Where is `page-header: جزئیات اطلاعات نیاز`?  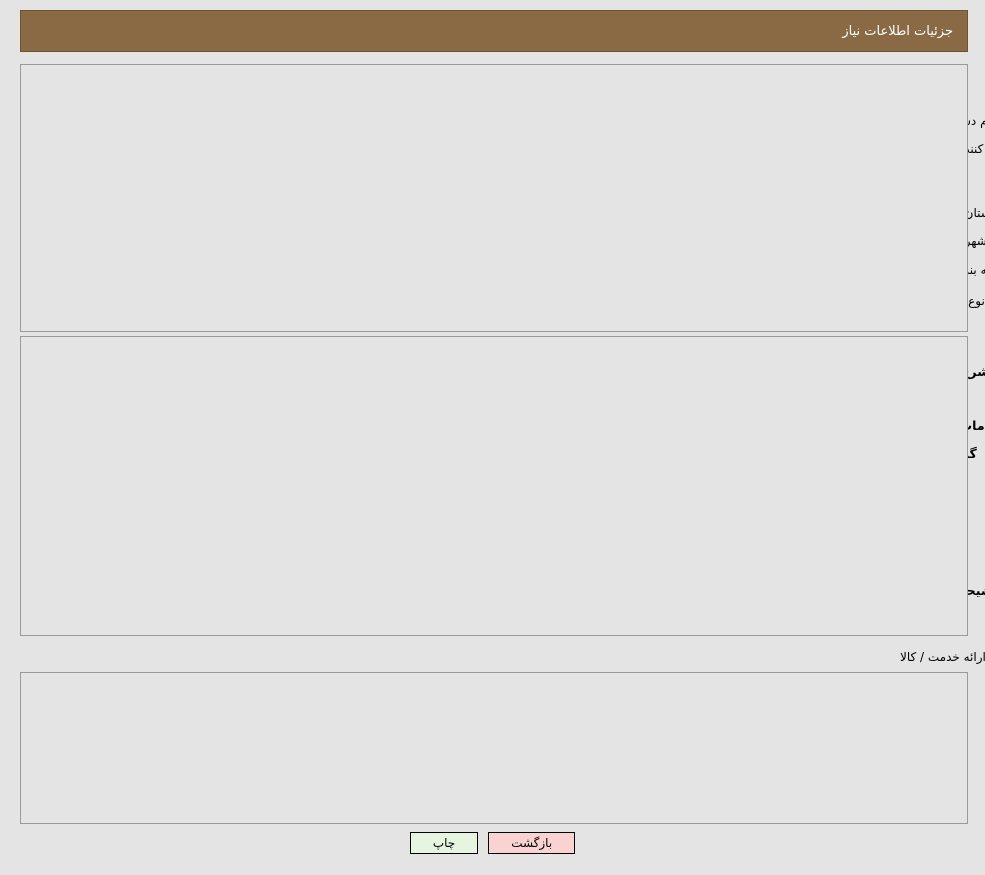 page-header: جزئیات اطلاعات نیاز is located at coordinates (494, 31).